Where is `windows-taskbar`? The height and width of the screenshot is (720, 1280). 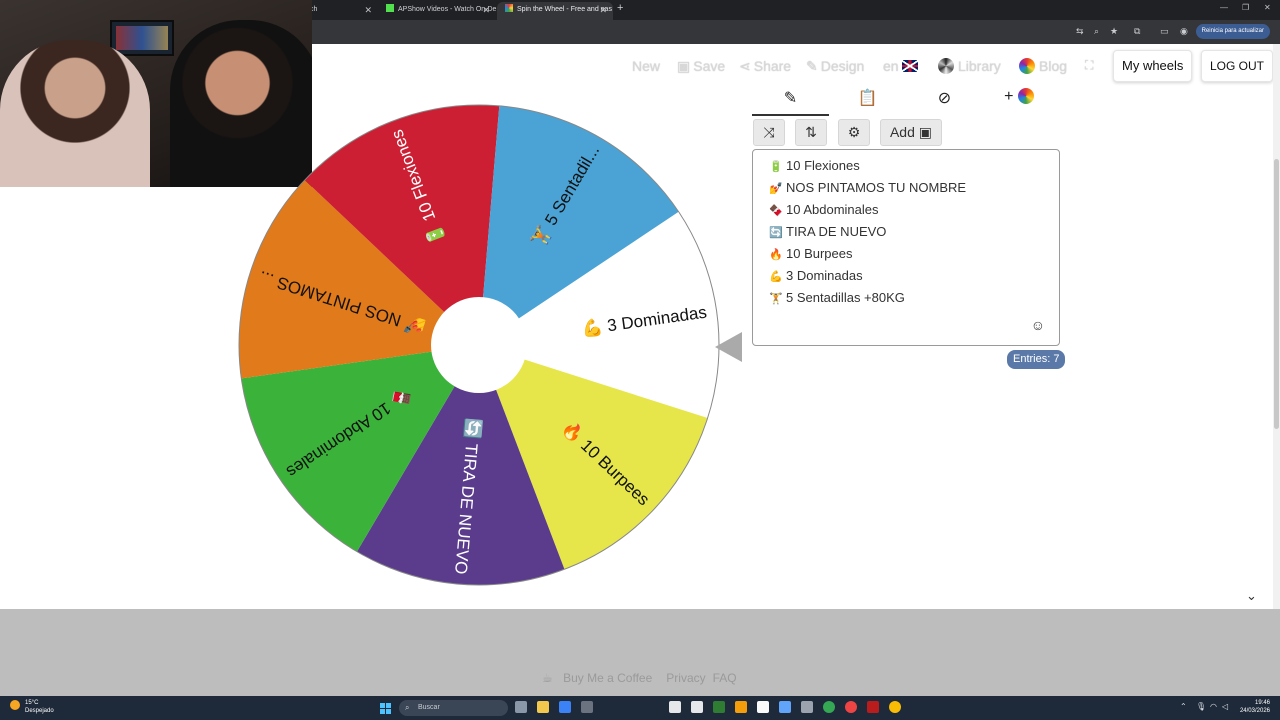
windows-taskbar is located at coordinates (640, 708).